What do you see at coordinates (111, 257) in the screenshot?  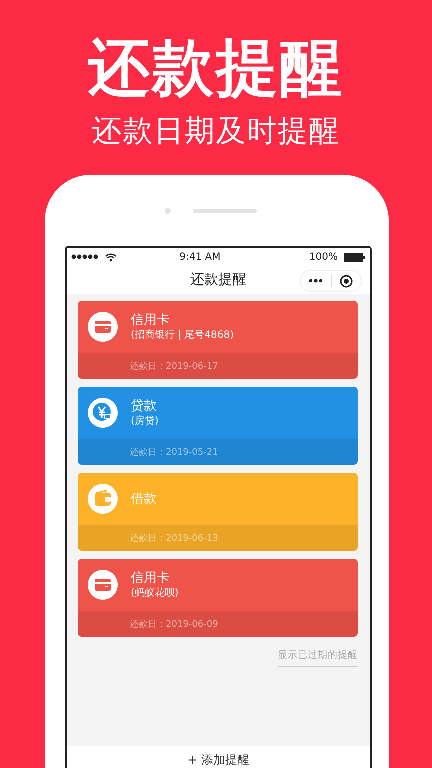 I see `wifi-icon` at bounding box center [111, 257].